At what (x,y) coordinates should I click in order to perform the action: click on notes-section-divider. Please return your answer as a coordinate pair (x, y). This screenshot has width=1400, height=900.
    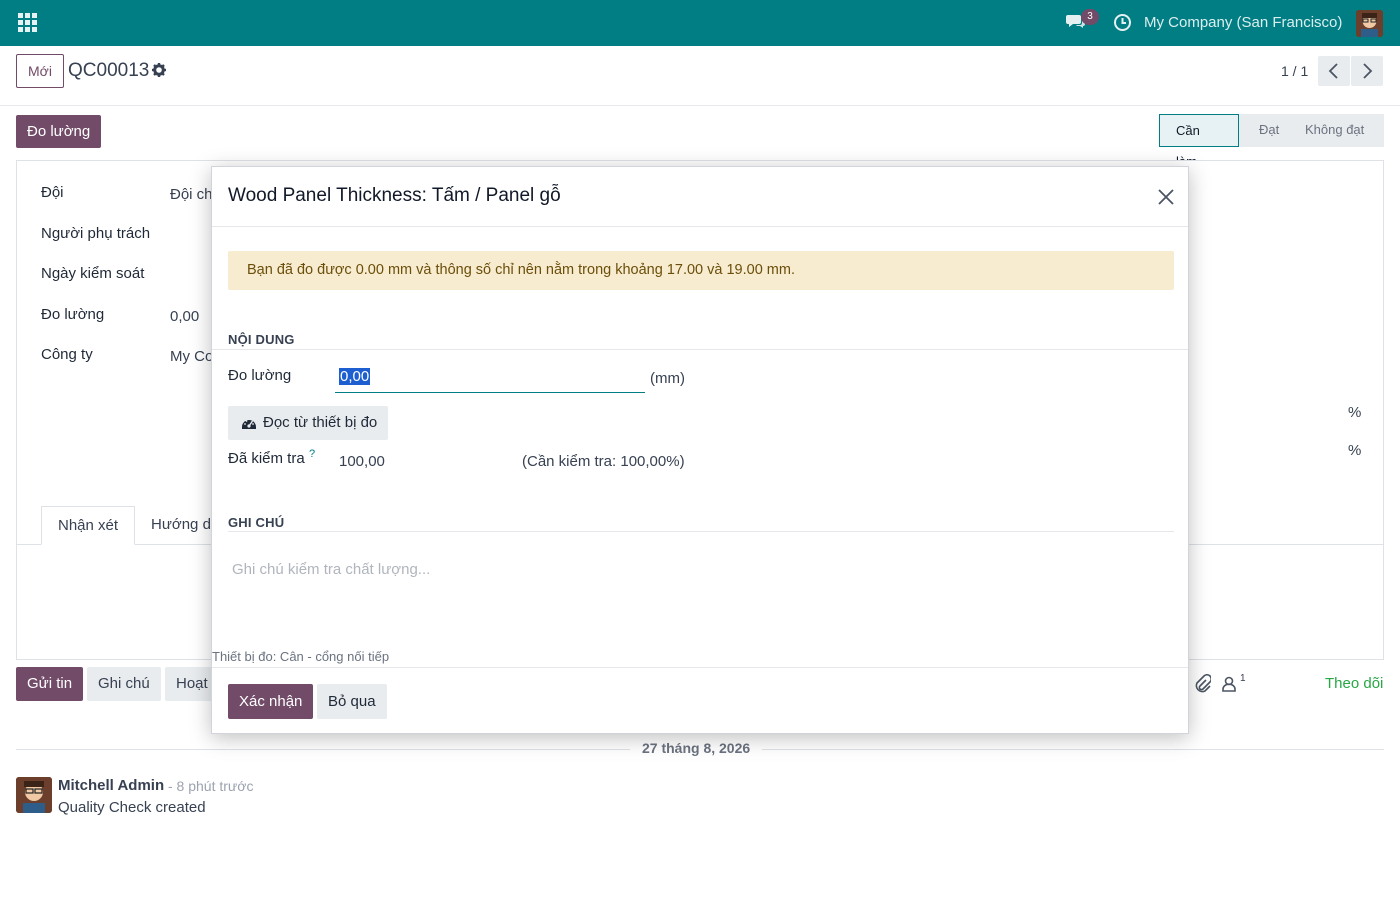
    Looking at the image, I should click on (701, 531).